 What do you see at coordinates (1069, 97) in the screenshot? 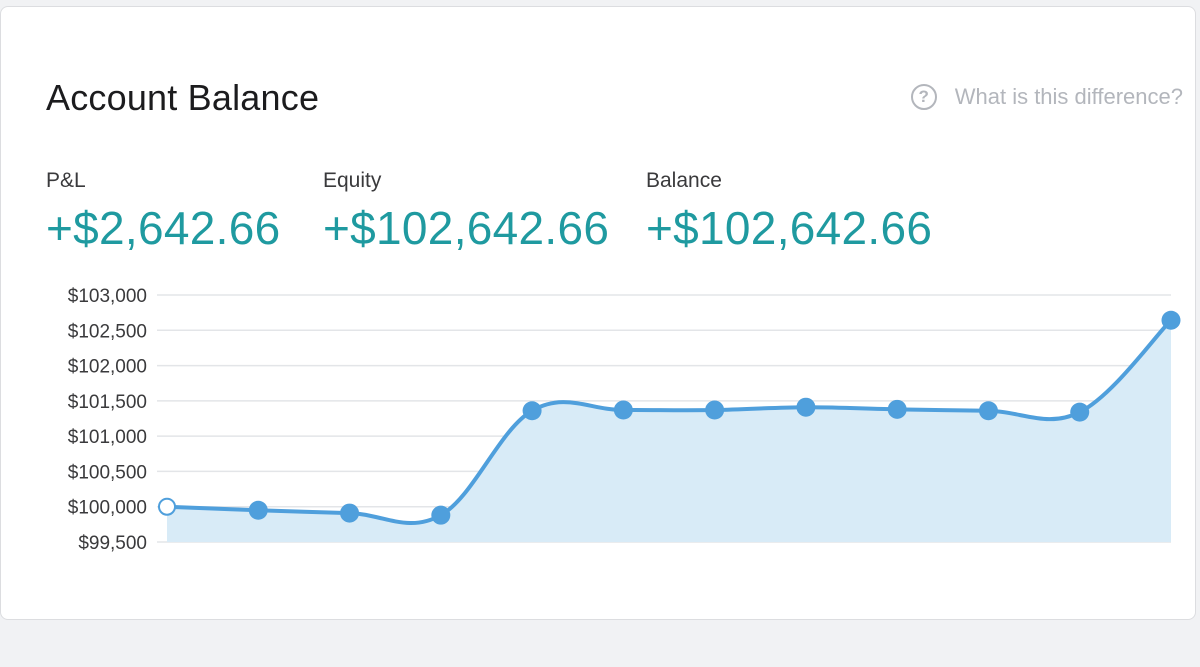
I see `help-link-text: What is this difference?` at bounding box center [1069, 97].